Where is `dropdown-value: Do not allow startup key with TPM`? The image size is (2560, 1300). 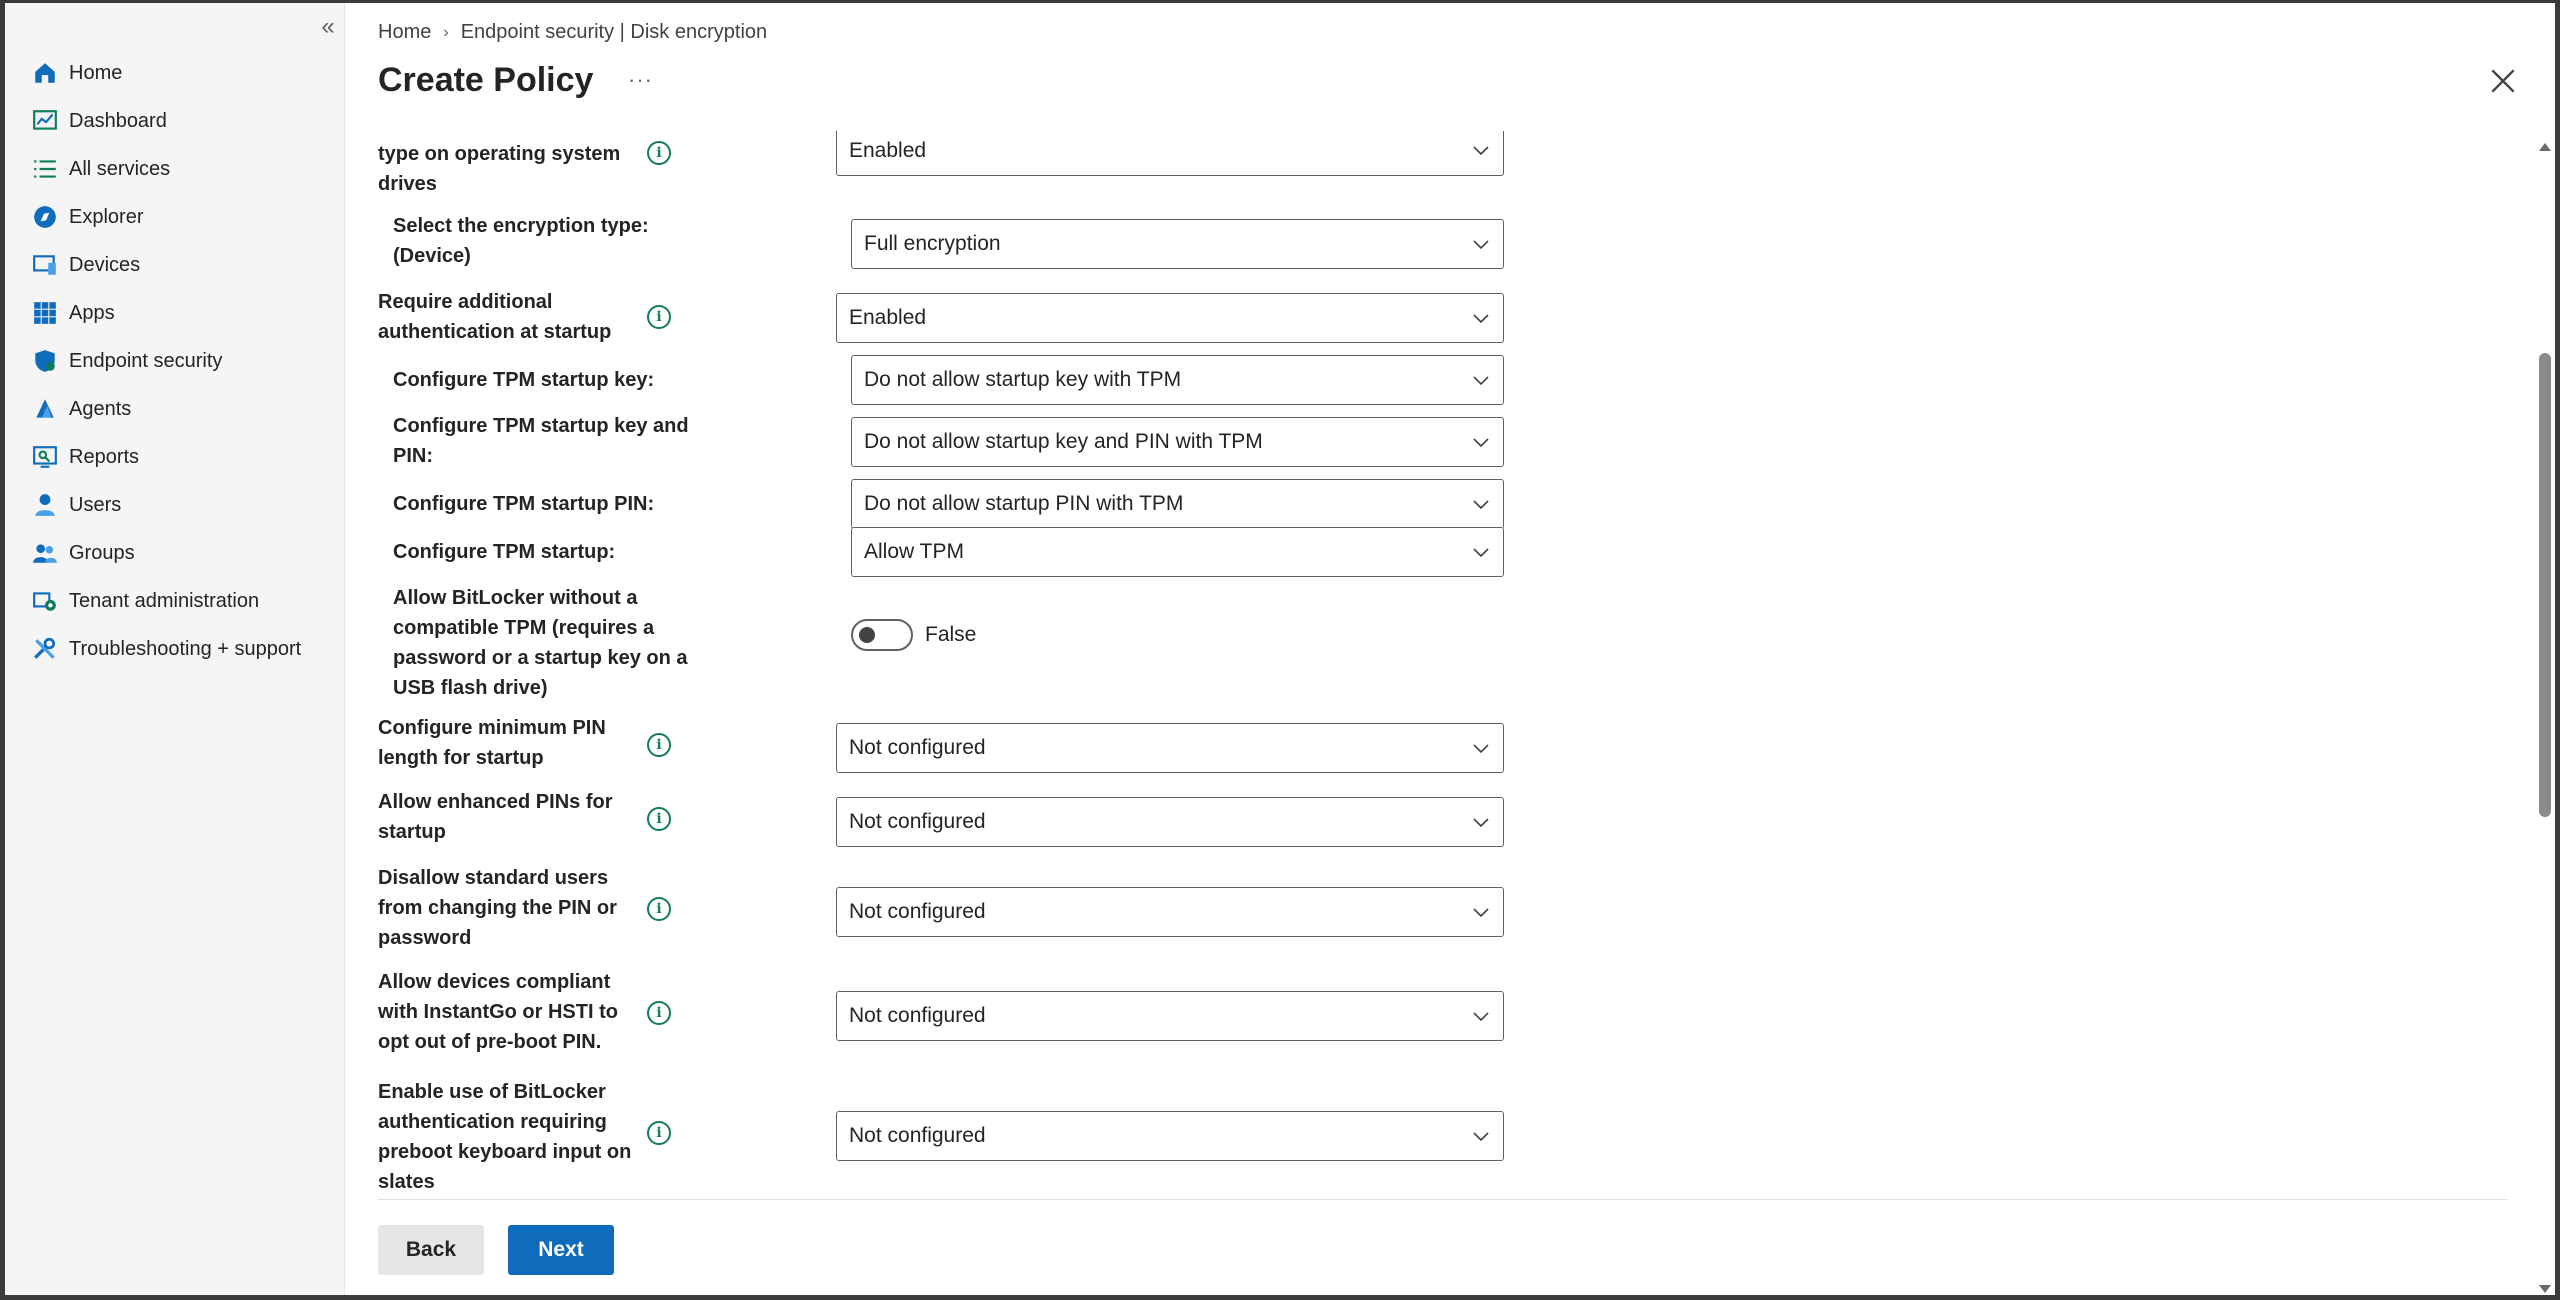
dropdown-value: Do not allow startup key with TPM is located at coordinates (1023, 379).